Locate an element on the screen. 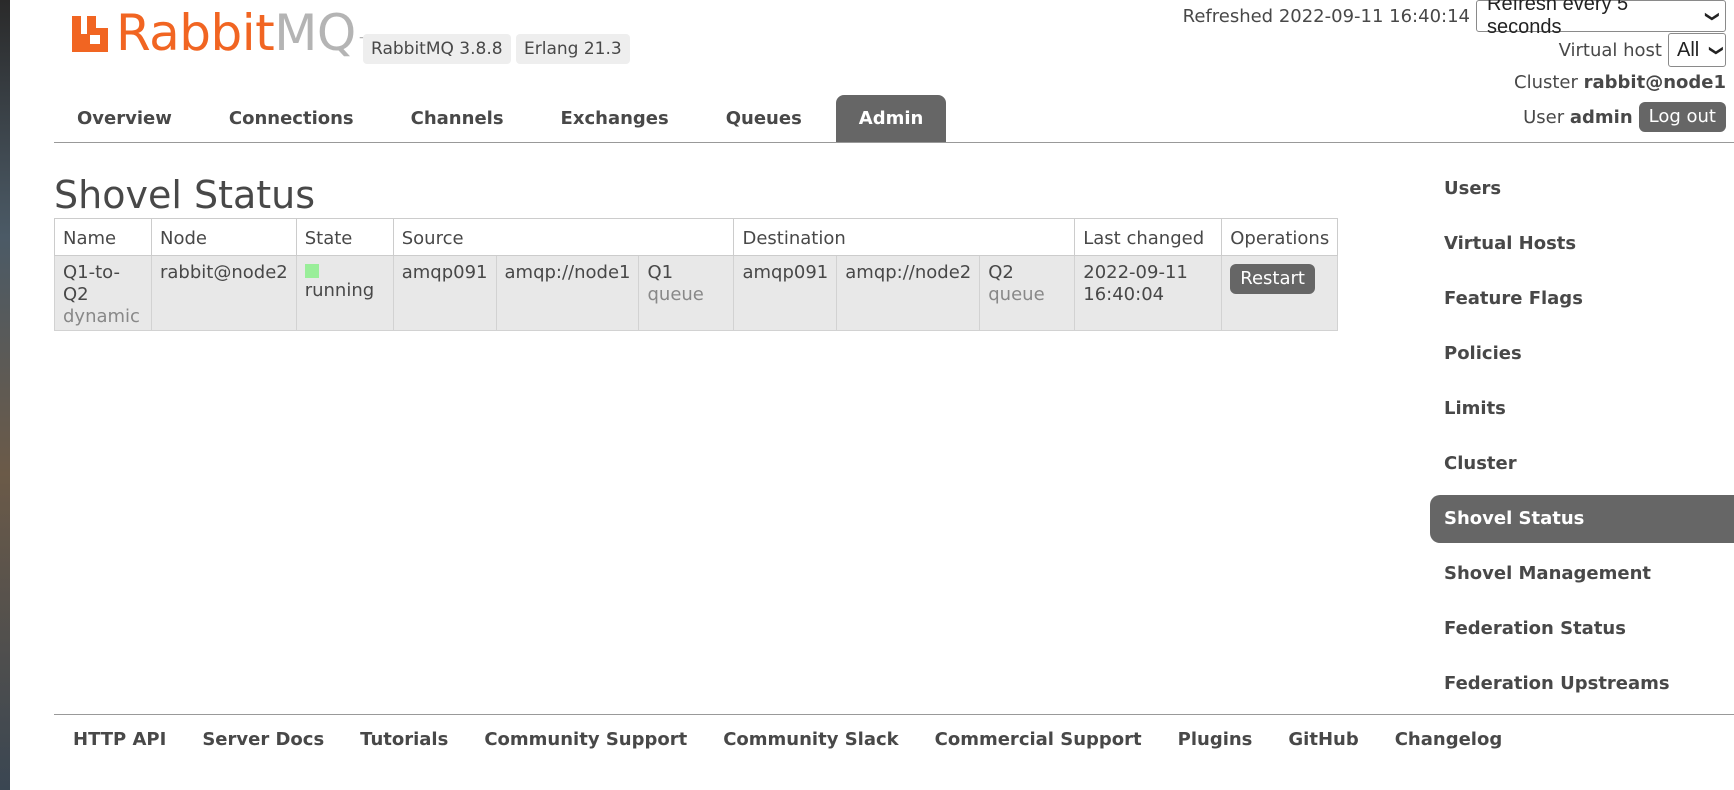 This screenshot has width=1734, height=790. sidebar-item-feature-flags: Feature Flags is located at coordinates (1582, 299).